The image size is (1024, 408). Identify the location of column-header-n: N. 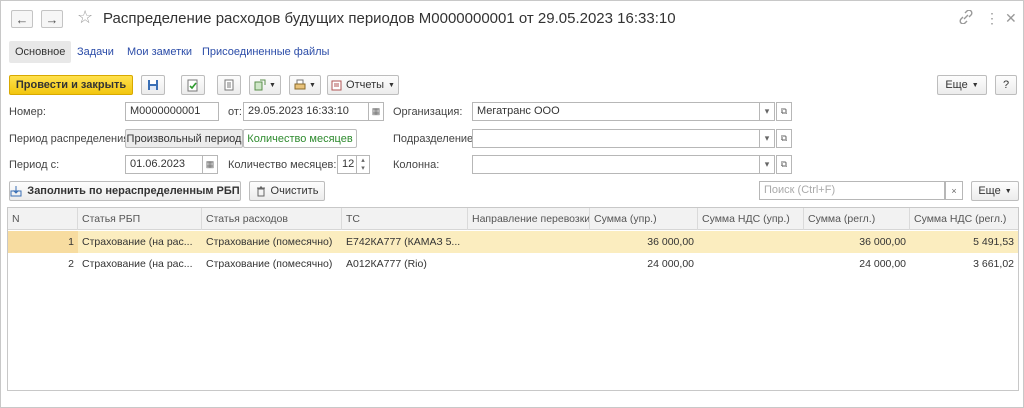
(43, 219).